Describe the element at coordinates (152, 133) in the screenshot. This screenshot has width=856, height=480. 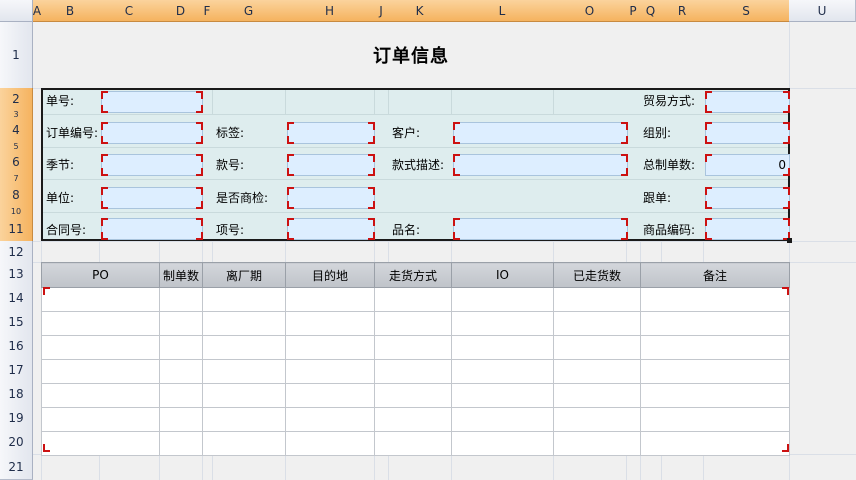
I see `order-code-input` at that location.